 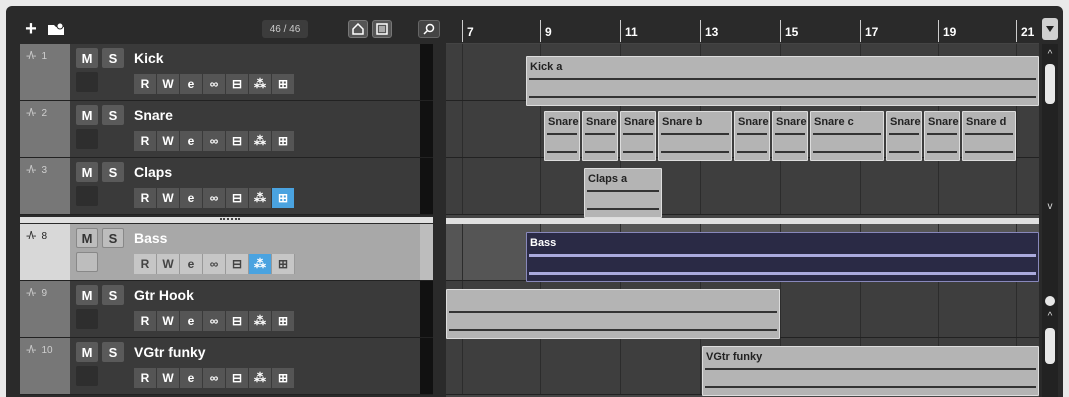 I want to click on track-row: -/\- 2 M S Snare R We ∞ ⊟ ⁂ ⊞, so click(x=226, y=129).